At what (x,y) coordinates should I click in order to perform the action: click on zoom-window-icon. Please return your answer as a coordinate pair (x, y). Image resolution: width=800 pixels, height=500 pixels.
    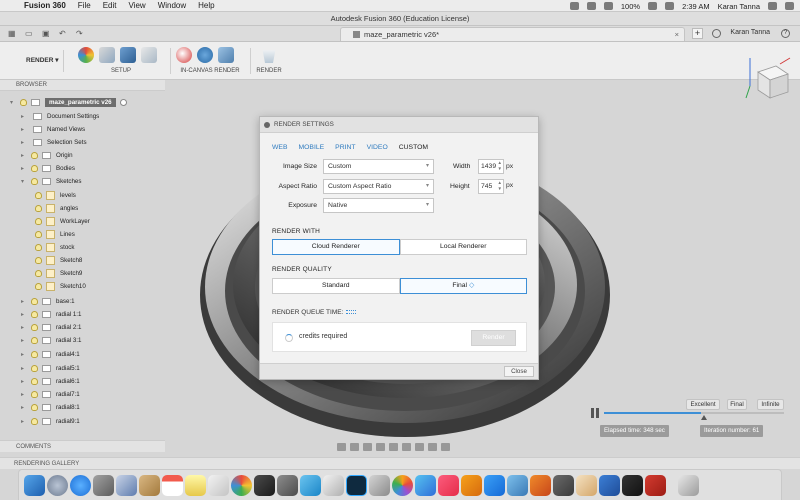
    Looking at the image, I should click on (393, 446).